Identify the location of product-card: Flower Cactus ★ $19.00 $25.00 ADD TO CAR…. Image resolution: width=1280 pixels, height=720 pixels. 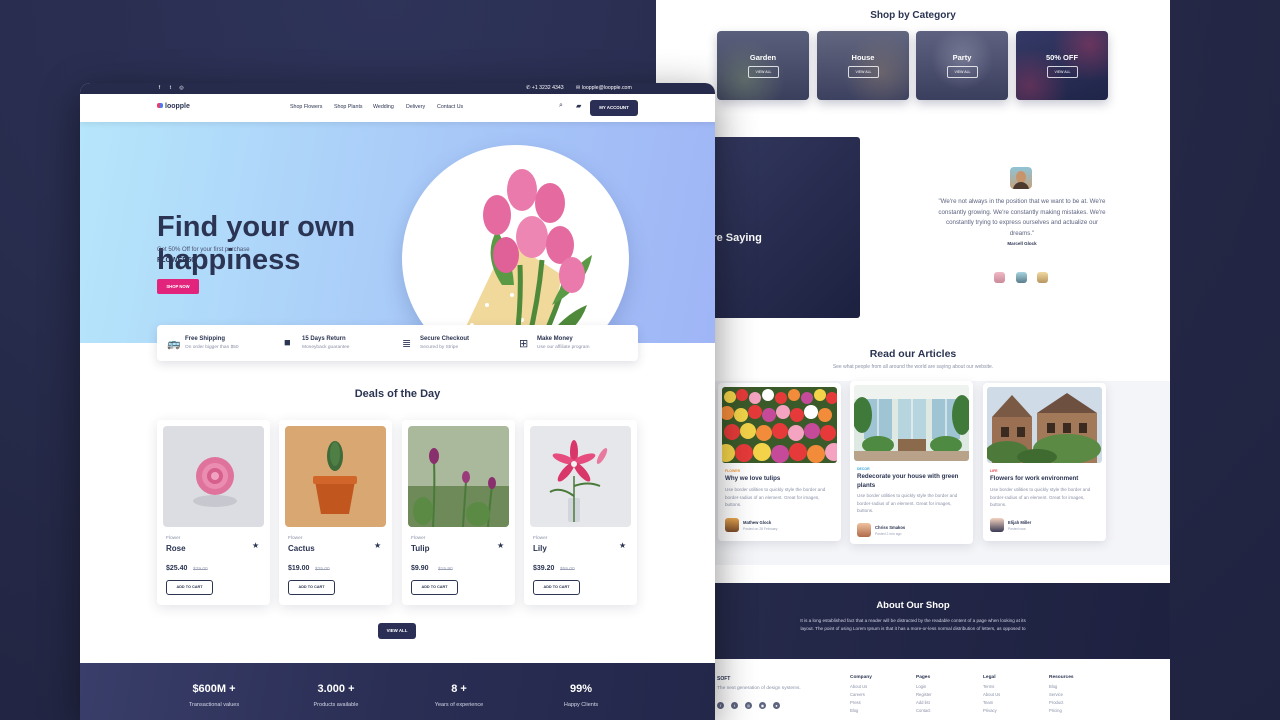
(335, 512).